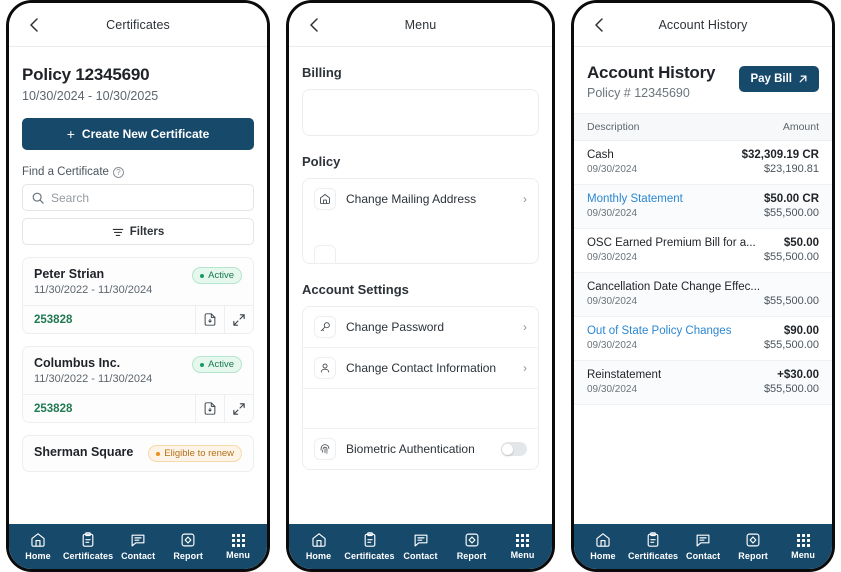  I want to click on pay-bill-button: Pay Bill, so click(779, 79).